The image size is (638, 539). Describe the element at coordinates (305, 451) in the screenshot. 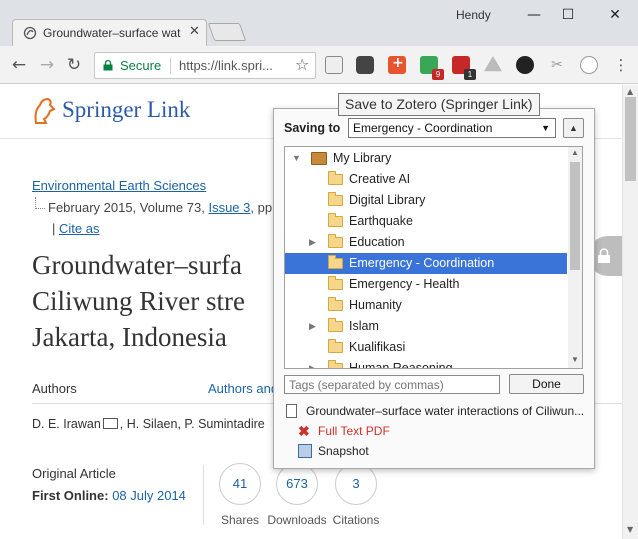

I see `snapshot-icon` at that location.